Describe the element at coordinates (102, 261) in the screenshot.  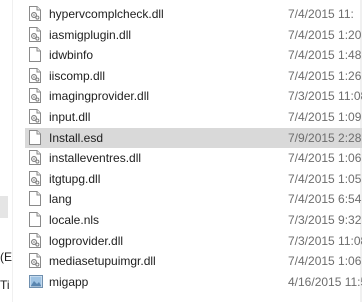
I see `file-name: mediasetupuimgr.dll` at that location.